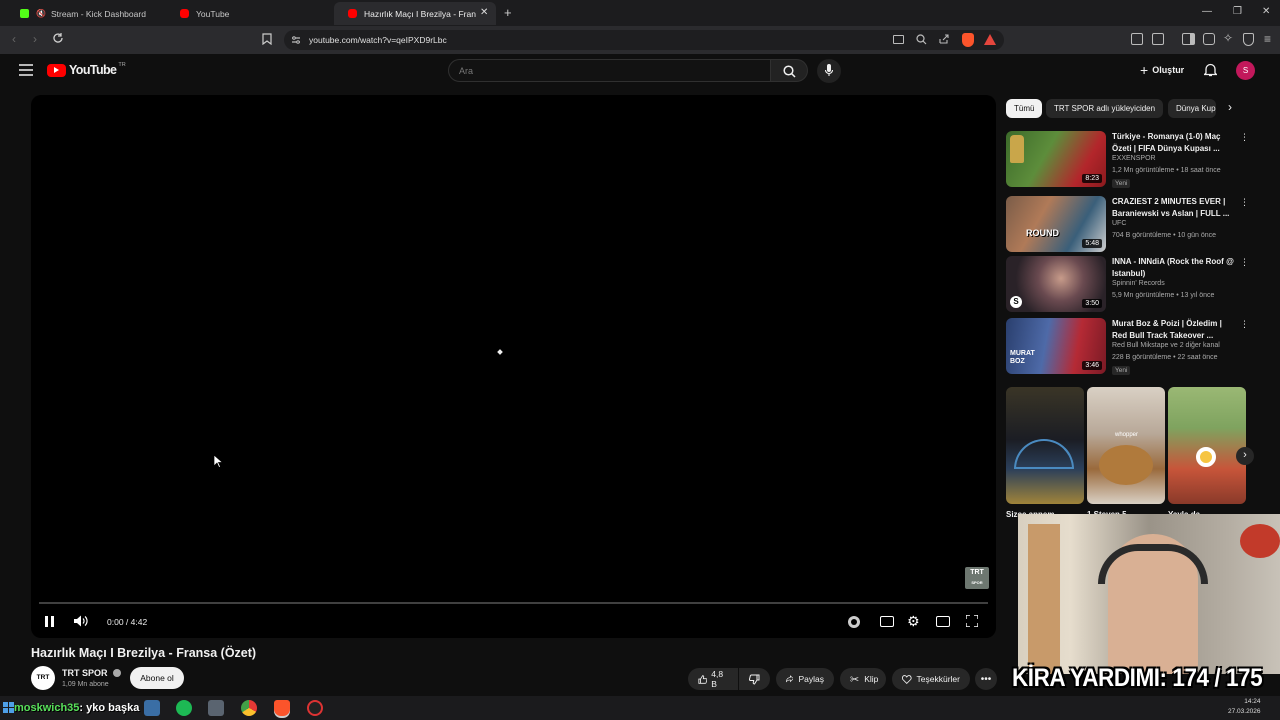  I want to click on windows-start-icon, so click(8, 707).